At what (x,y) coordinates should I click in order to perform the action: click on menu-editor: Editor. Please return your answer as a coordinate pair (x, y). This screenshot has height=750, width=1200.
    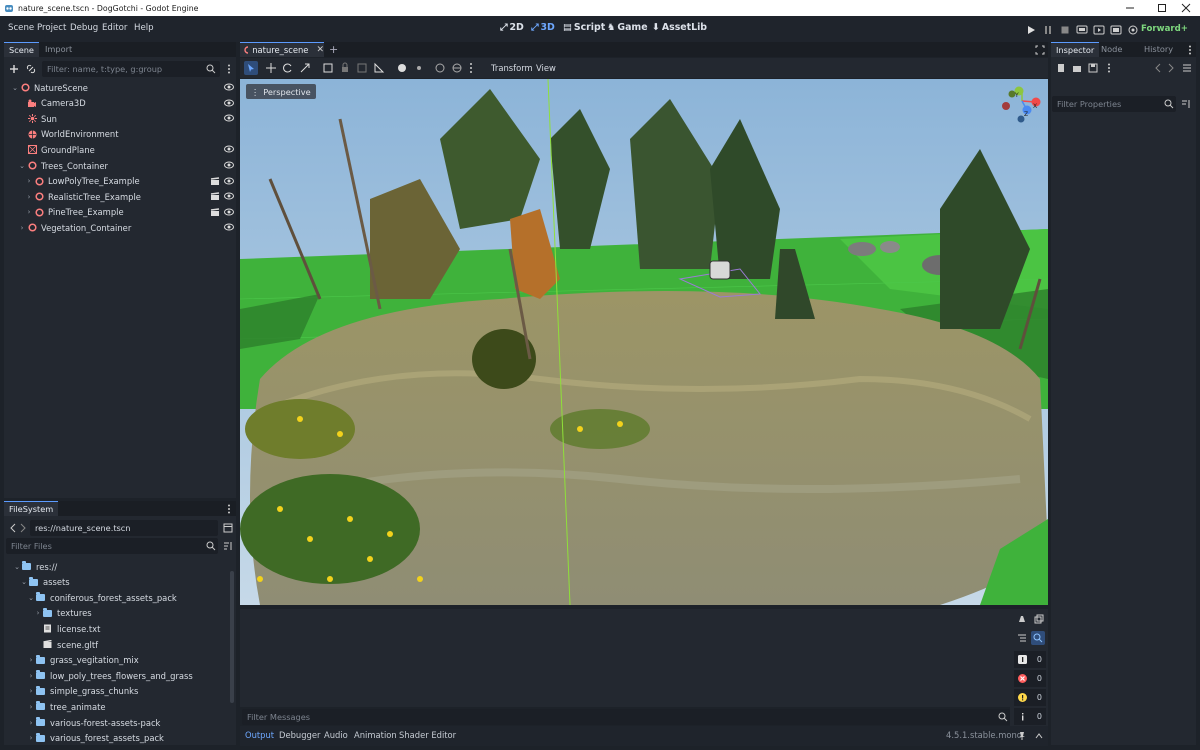
    Looking at the image, I should click on (114, 28).